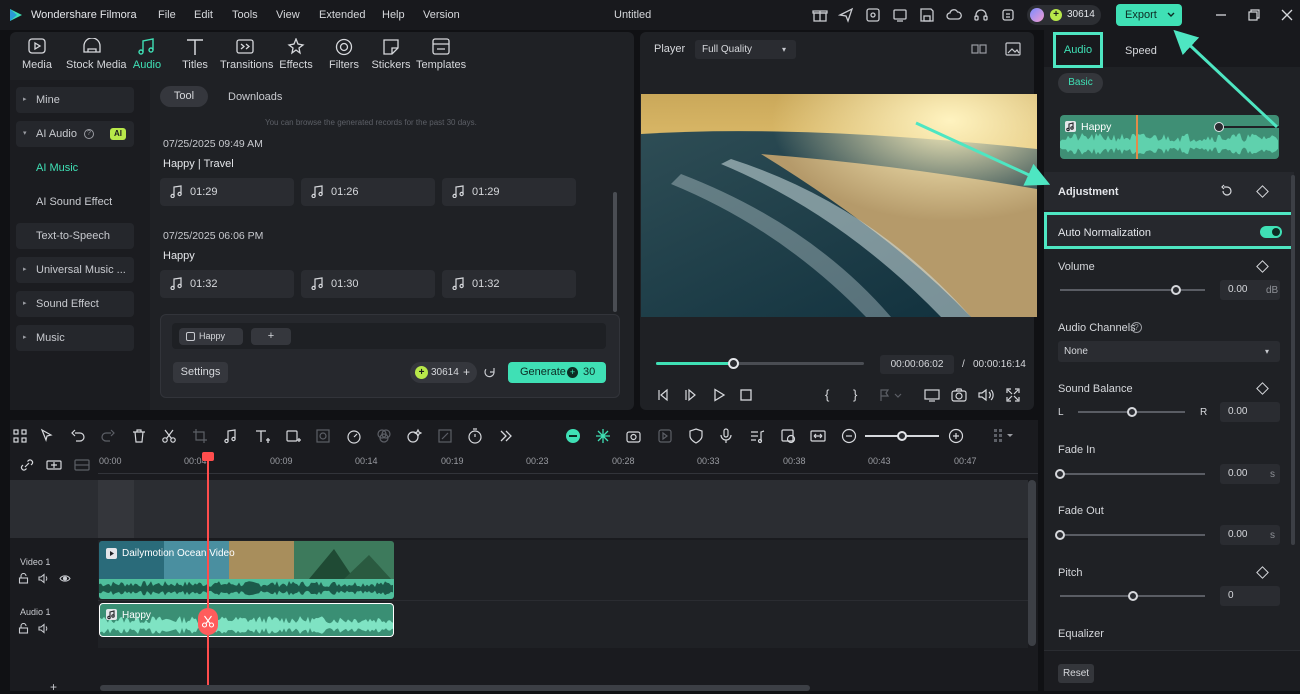 This screenshot has width=1300, height=694. Describe the element at coordinates (211, 336) in the screenshot. I see `tag-chip: Happy` at that location.